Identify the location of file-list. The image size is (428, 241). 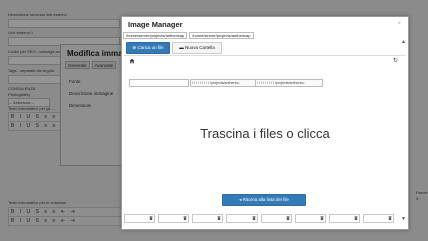
(259, 218).